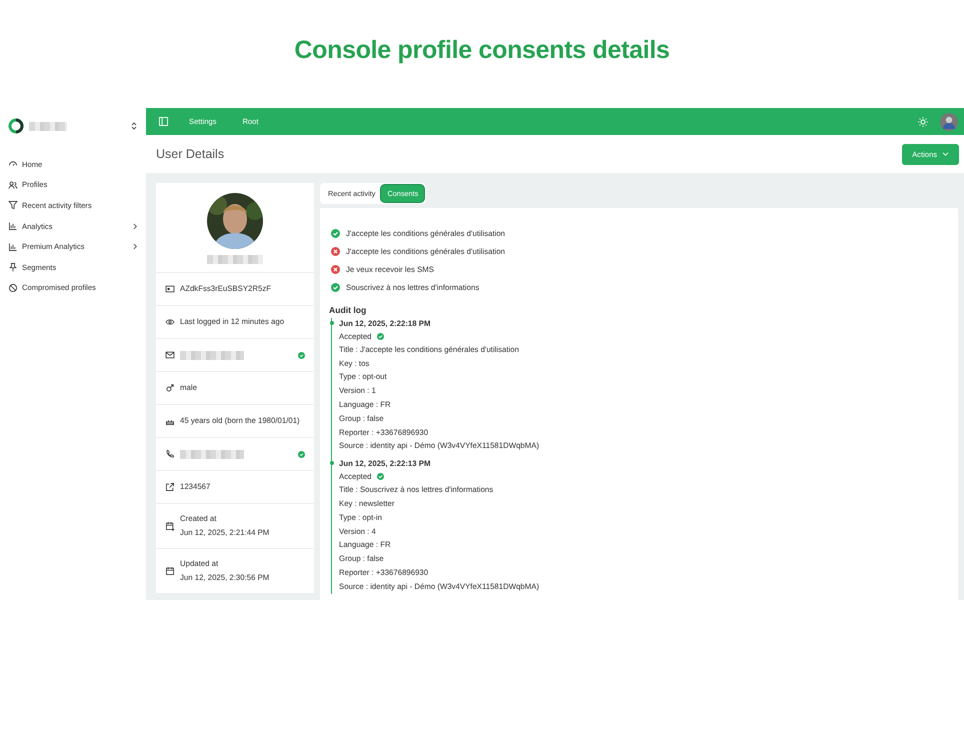 This screenshot has height=742, width=964. I want to click on eye-icon, so click(170, 322).